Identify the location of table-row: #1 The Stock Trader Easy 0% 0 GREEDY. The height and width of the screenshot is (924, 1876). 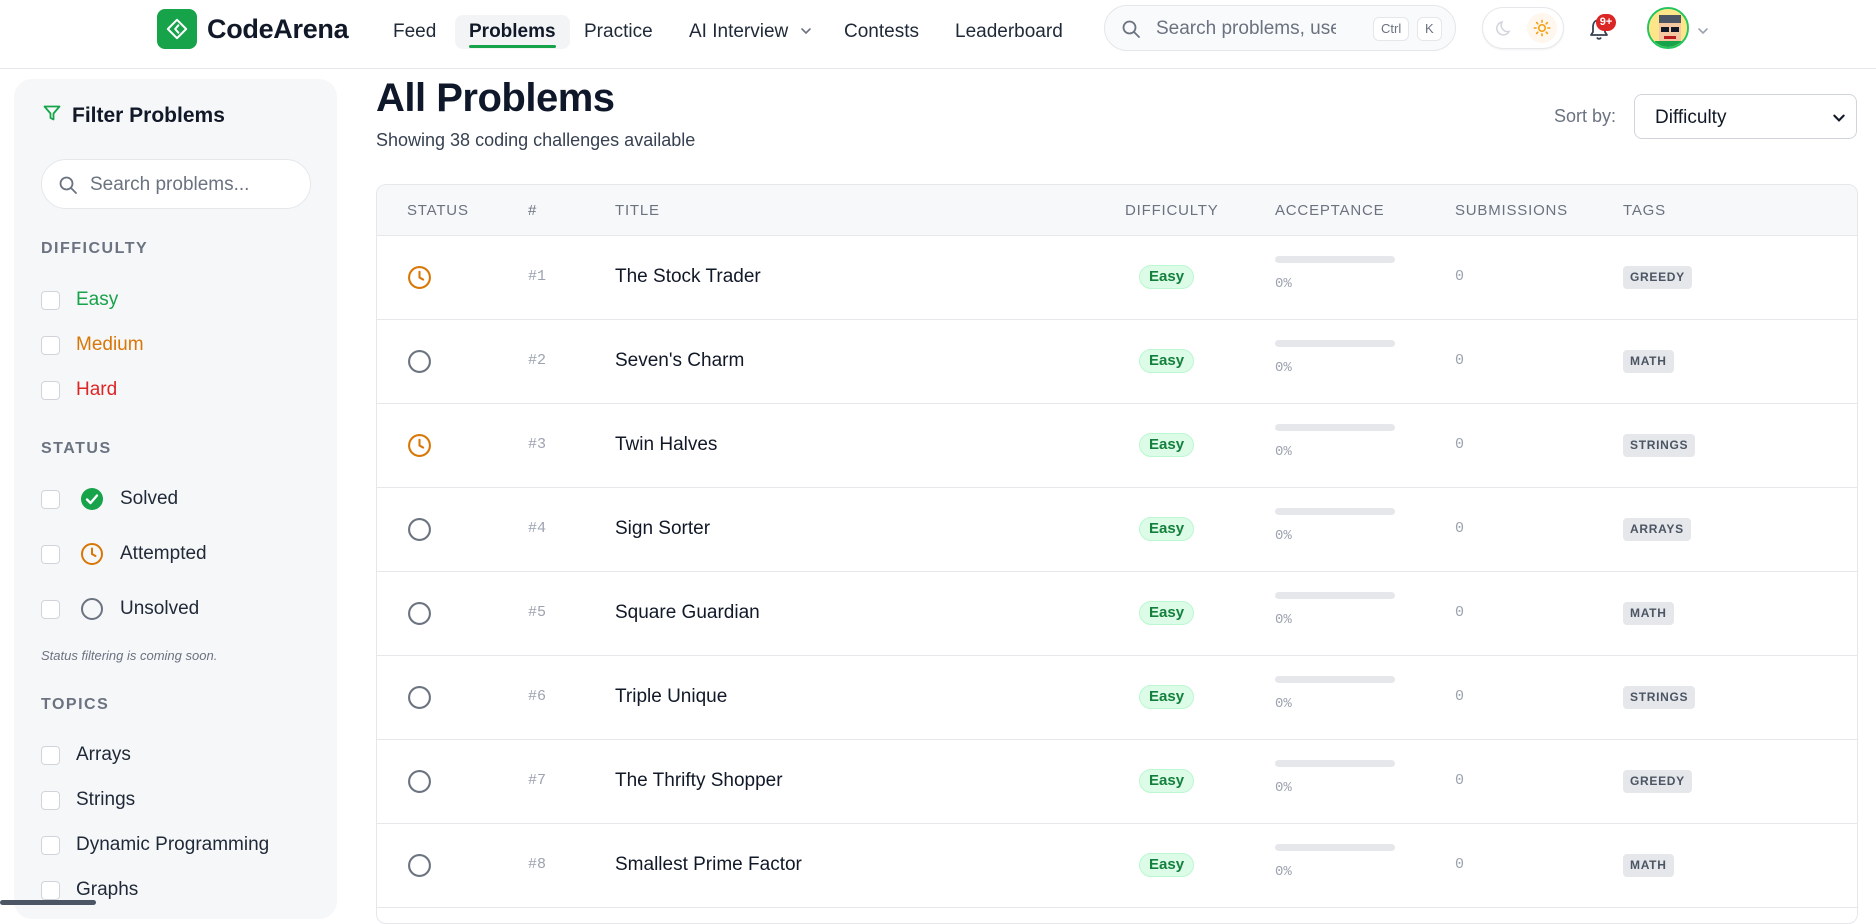
(1117, 278).